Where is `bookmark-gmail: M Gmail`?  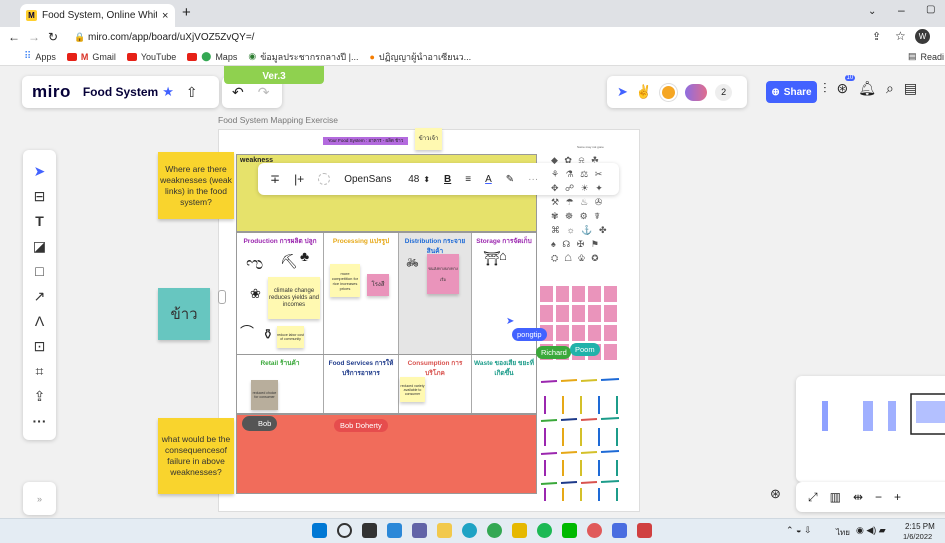 bookmark-gmail: M Gmail is located at coordinates (91, 57).